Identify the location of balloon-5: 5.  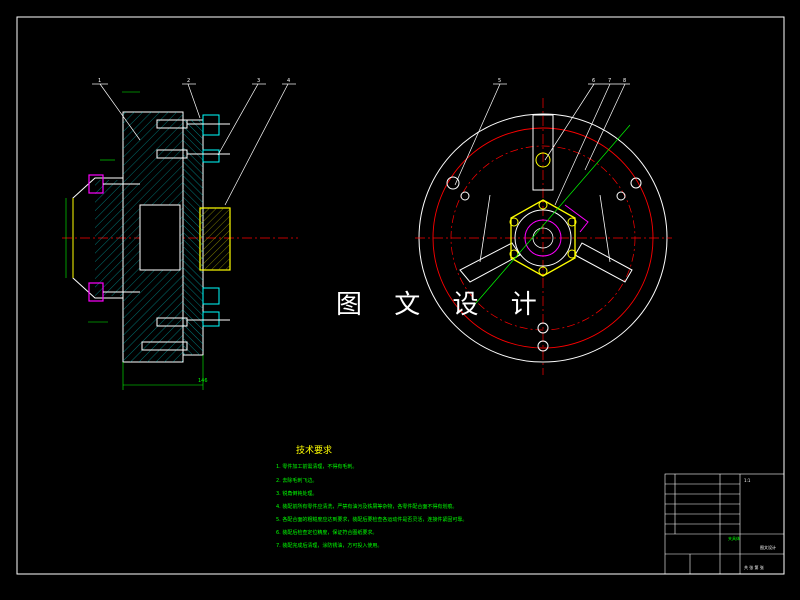
(499, 81).